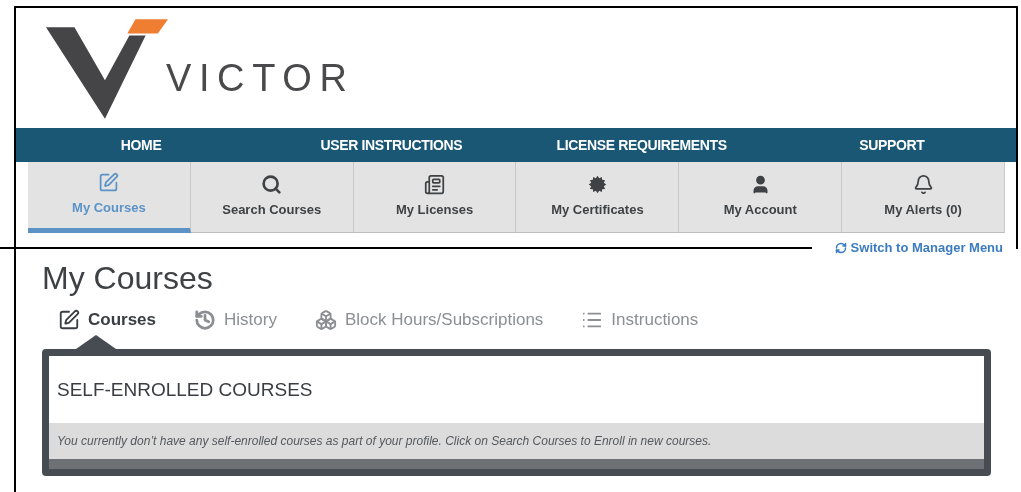 The width and height of the screenshot is (1021, 492). Describe the element at coordinates (597, 185) in the screenshot. I see `seal-icon` at that location.